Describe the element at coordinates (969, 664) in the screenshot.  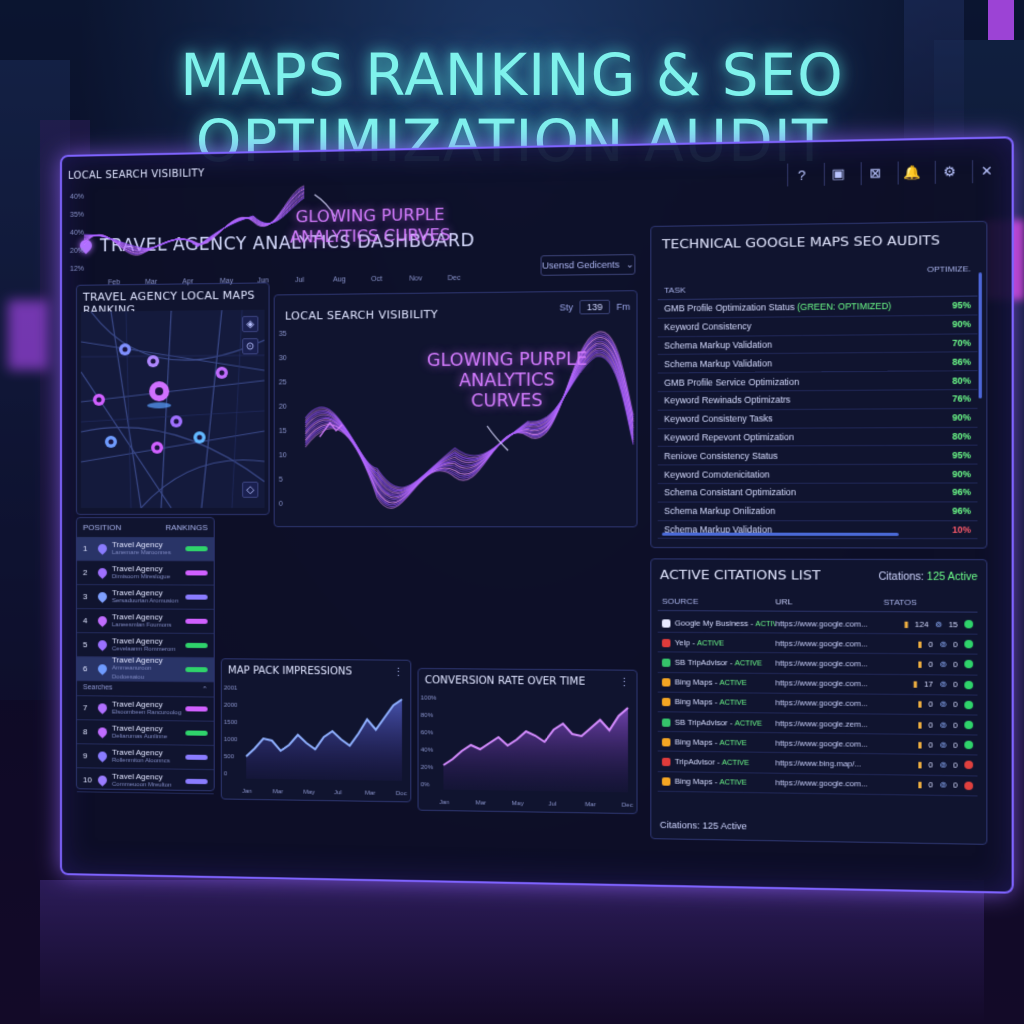
I see `check-icon` at that location.